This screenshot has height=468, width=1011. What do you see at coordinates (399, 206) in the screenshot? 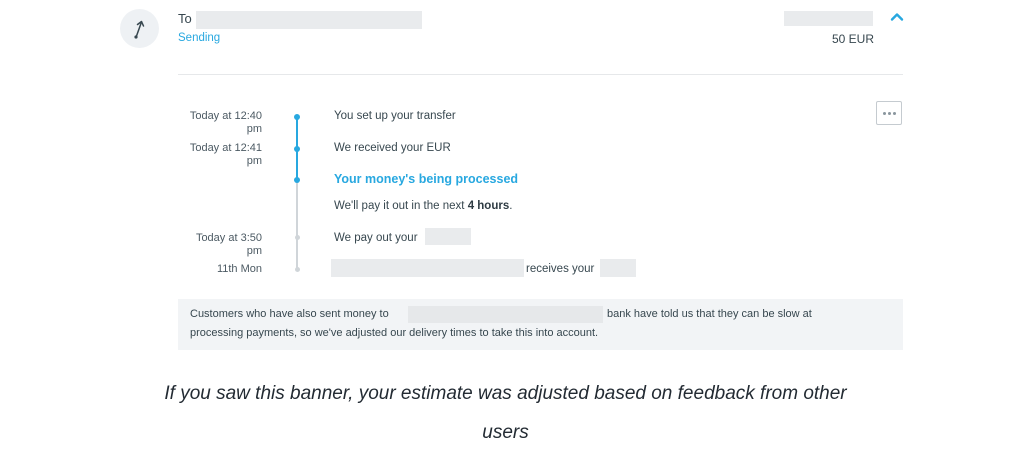
I see `step-detail-text: We'll pay it out in the next` at bounding box center [399, 206].